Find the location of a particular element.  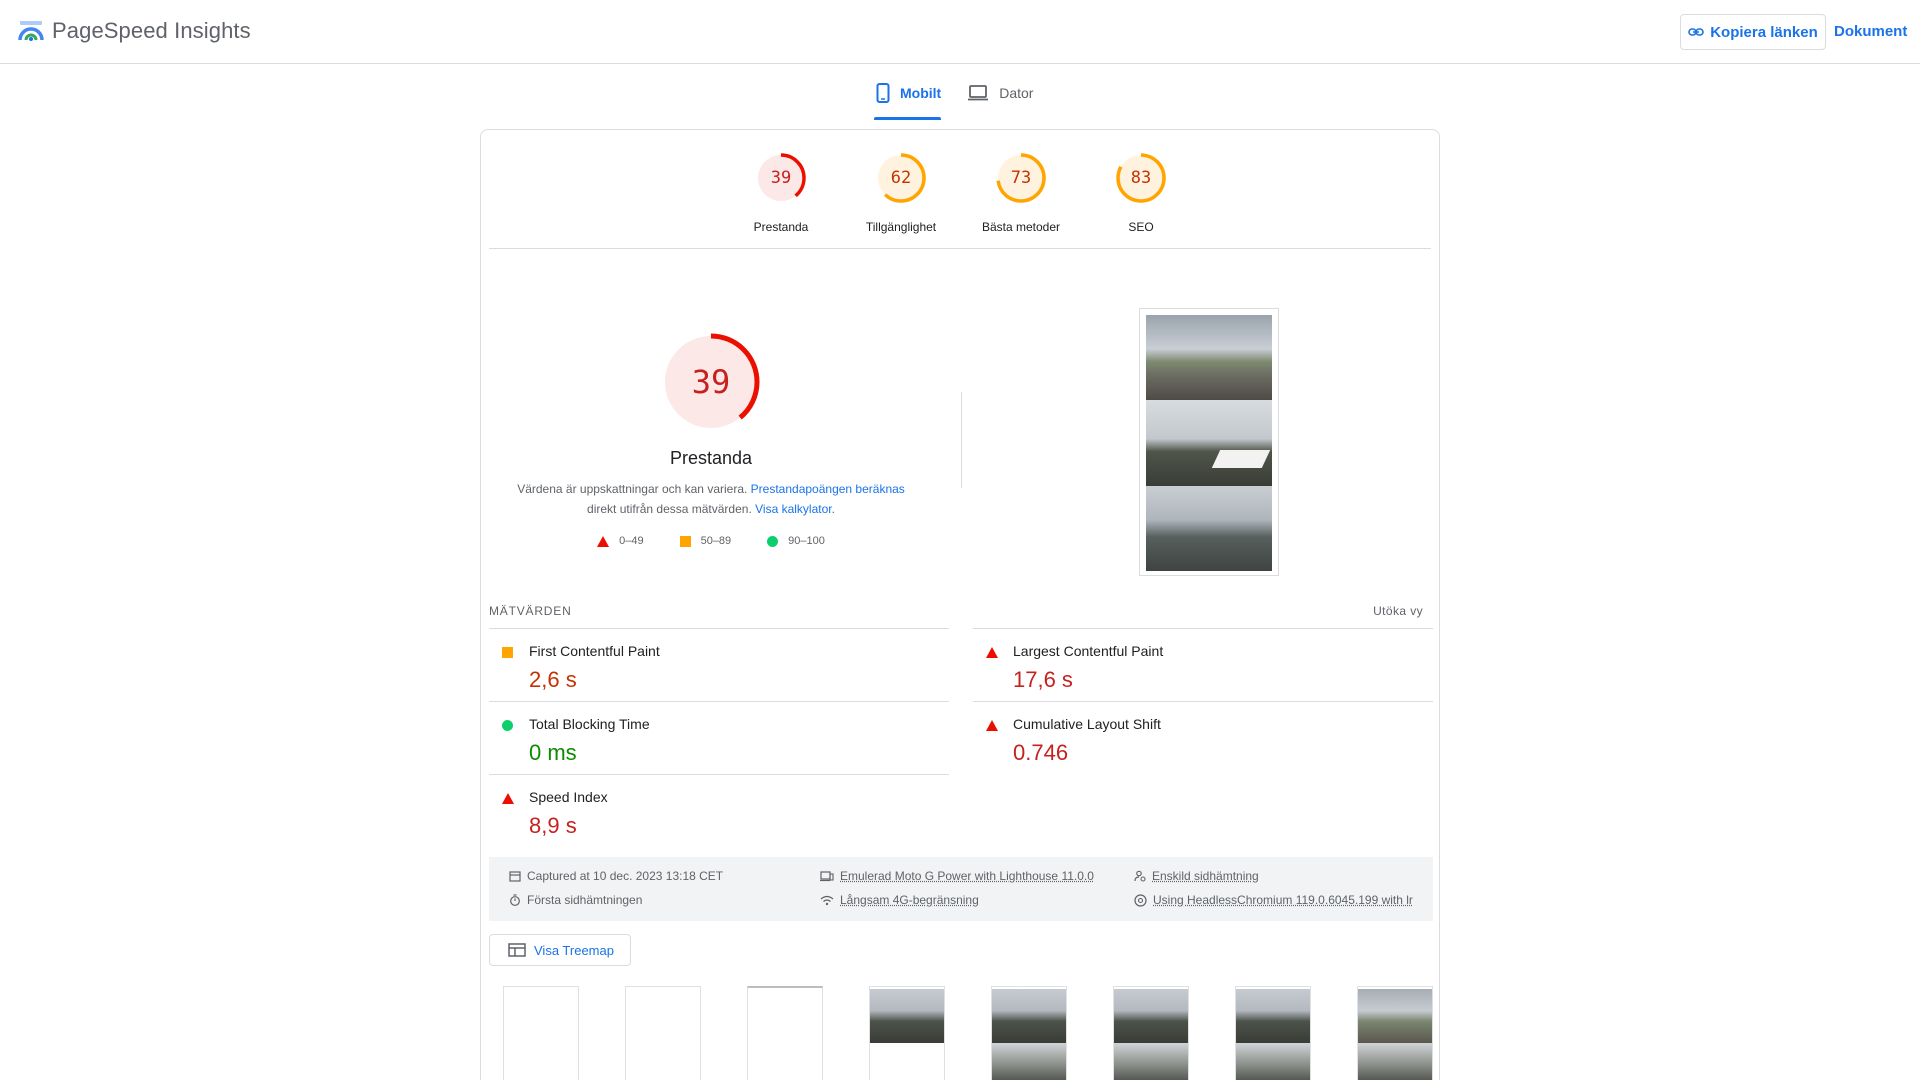

brand: PageSpeed Insights is located at coordinates (134, 31).